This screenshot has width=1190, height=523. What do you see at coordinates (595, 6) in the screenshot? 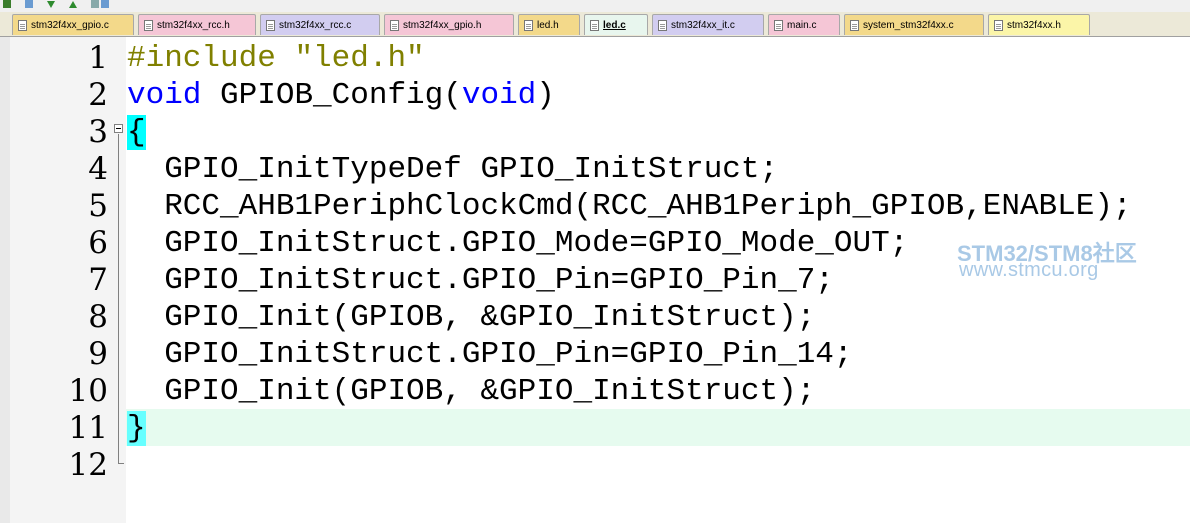
I see `toolbar` at bounding box center [595, 6].